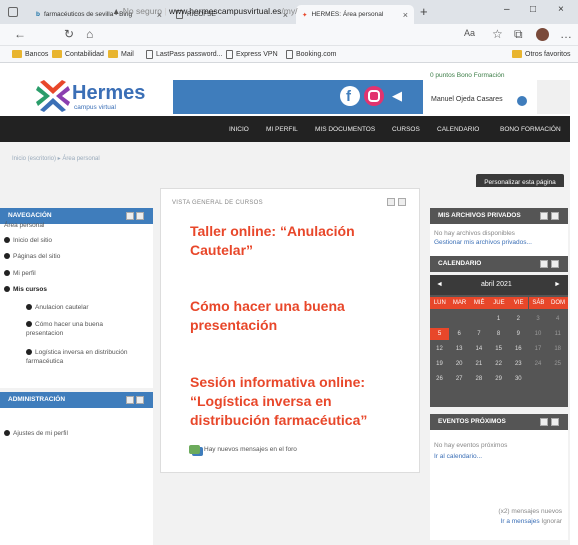  I want to click on home-icon, so click(7, 240).